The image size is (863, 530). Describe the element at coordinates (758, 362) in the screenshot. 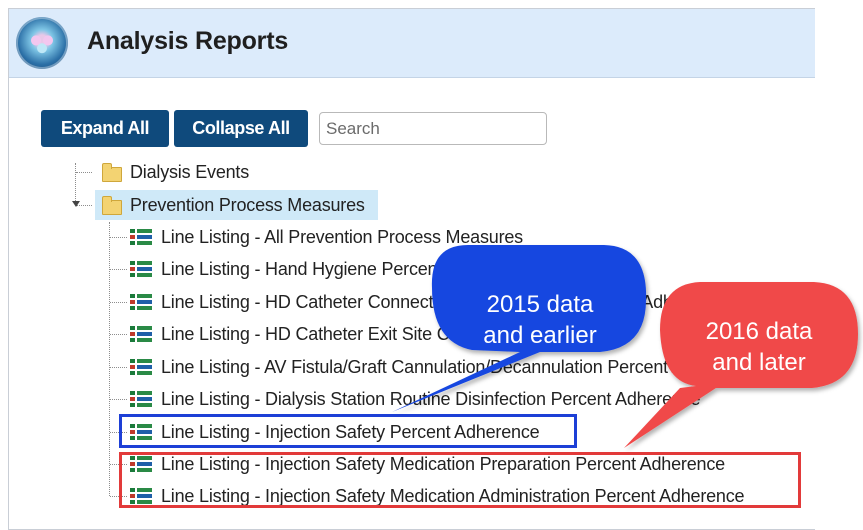

I see `red-callout-line2: and later` at that location.